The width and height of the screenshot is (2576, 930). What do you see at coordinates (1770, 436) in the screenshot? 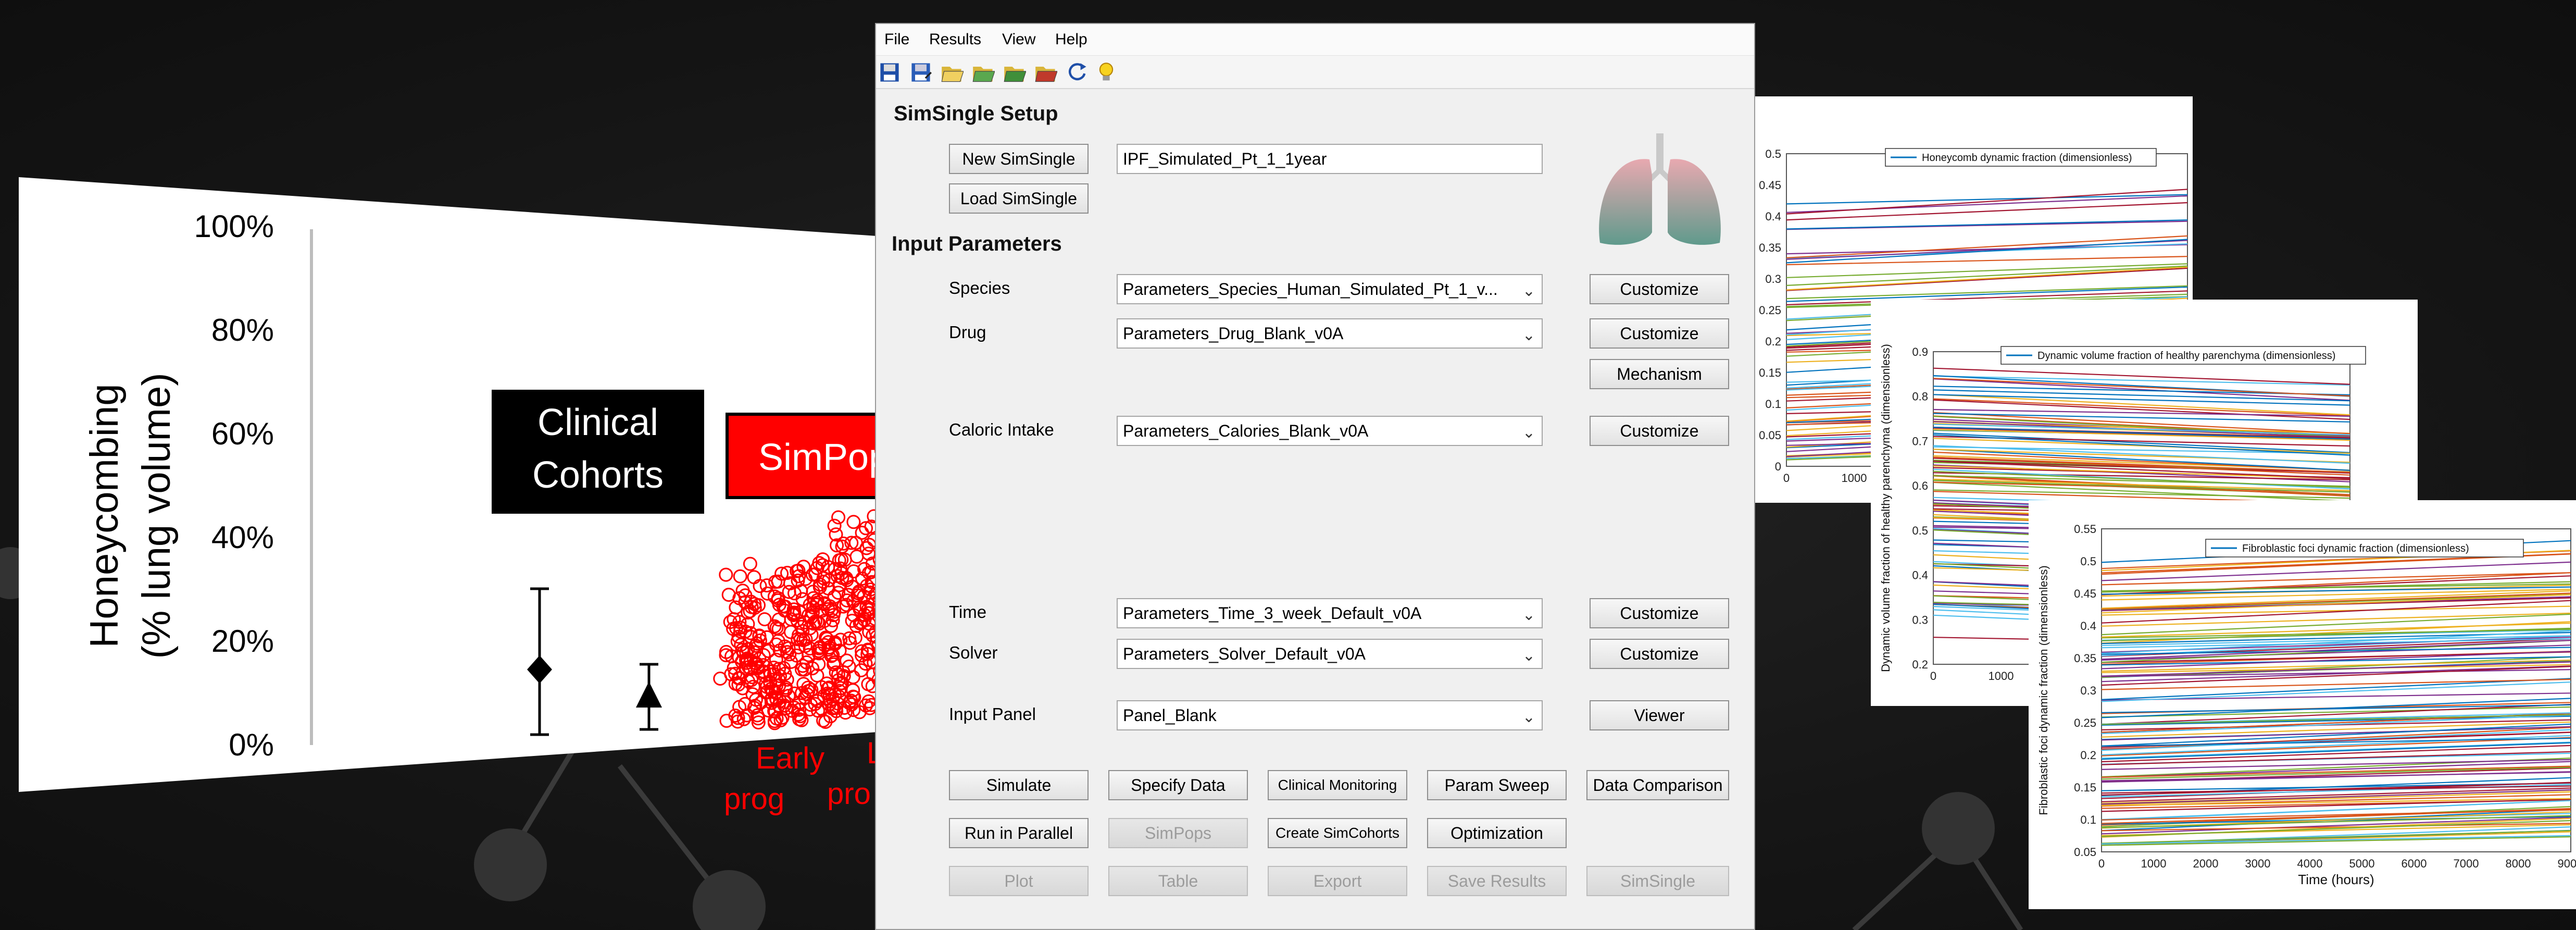
I see `y-tick-label: 0.05` at bounding box center [1770, 436].